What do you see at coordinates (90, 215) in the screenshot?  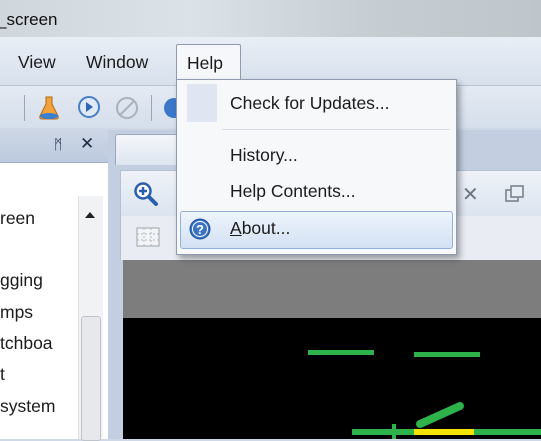 I see `scroll-up-arrow-icon` at bounding box center [90, 215].